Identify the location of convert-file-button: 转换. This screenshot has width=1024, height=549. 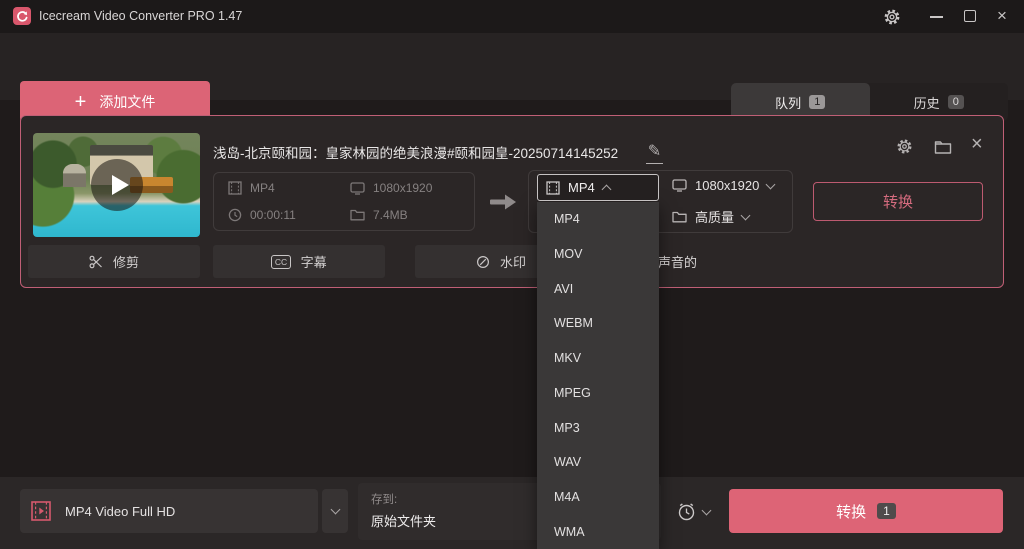
(898, 201).